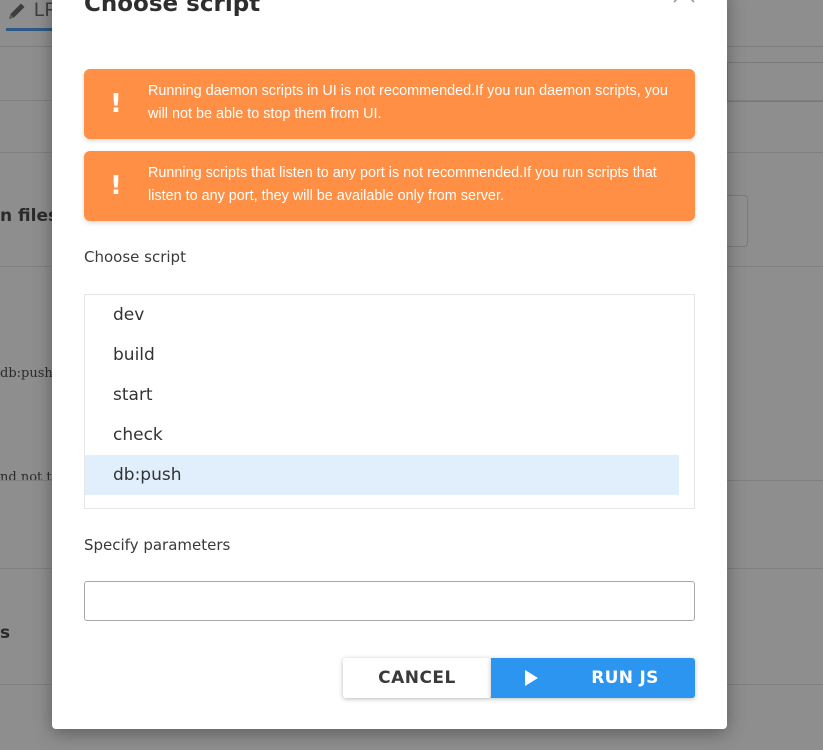  What do you see at coordinates (172, 8) in the screenshot?
I see `dialog-title: Choose script` at bounding box center [172, 8].